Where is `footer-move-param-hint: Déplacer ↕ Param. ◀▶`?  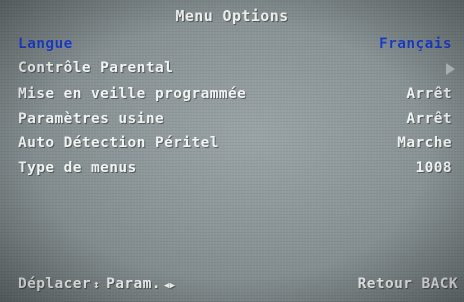 footer-move-param-hint: Déplacer ↕ Param. ◀▶ is located at coordinates (97, 284).